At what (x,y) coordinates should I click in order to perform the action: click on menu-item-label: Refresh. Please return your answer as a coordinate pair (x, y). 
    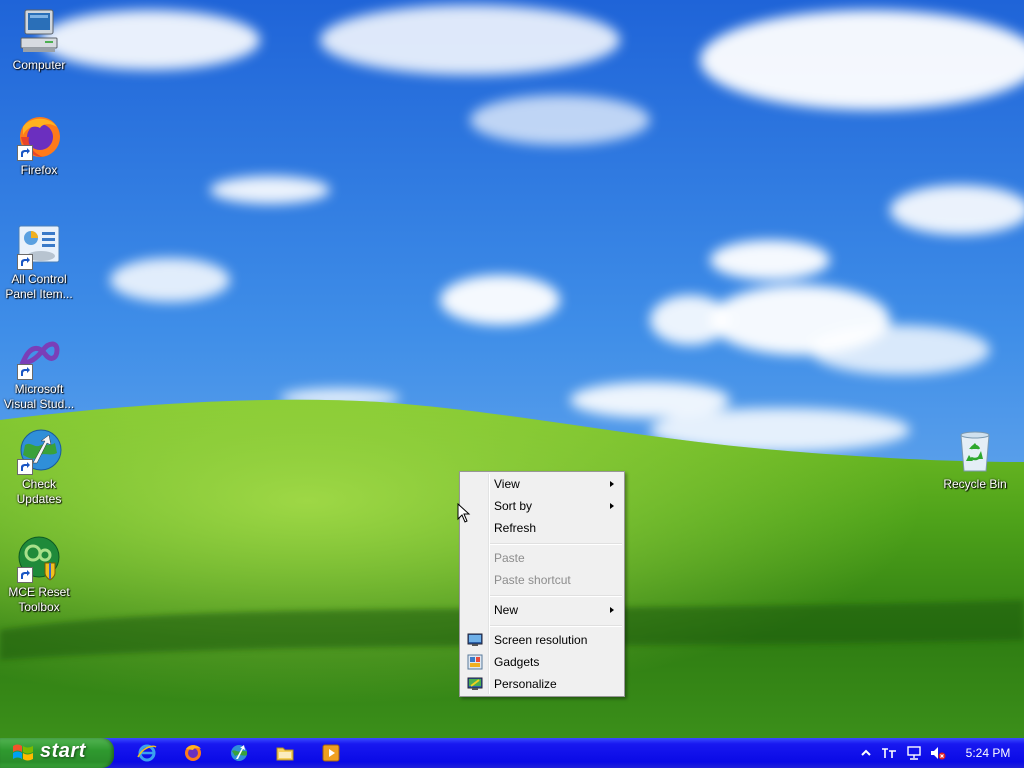
    Looking at the image, I should click on (515, 528).